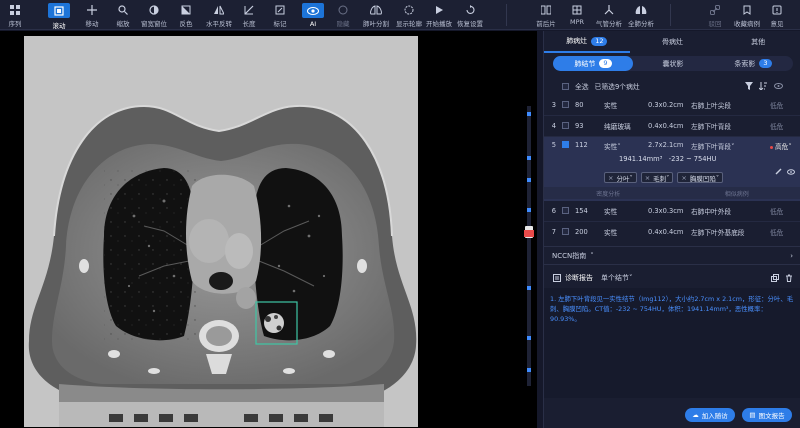 This screenshot has width=800, height=428. Describe the element at coordinates (672, 255) in the screenshot. I see `nccn-guideline-row: NCCN指南 ˅ ›` at that location.